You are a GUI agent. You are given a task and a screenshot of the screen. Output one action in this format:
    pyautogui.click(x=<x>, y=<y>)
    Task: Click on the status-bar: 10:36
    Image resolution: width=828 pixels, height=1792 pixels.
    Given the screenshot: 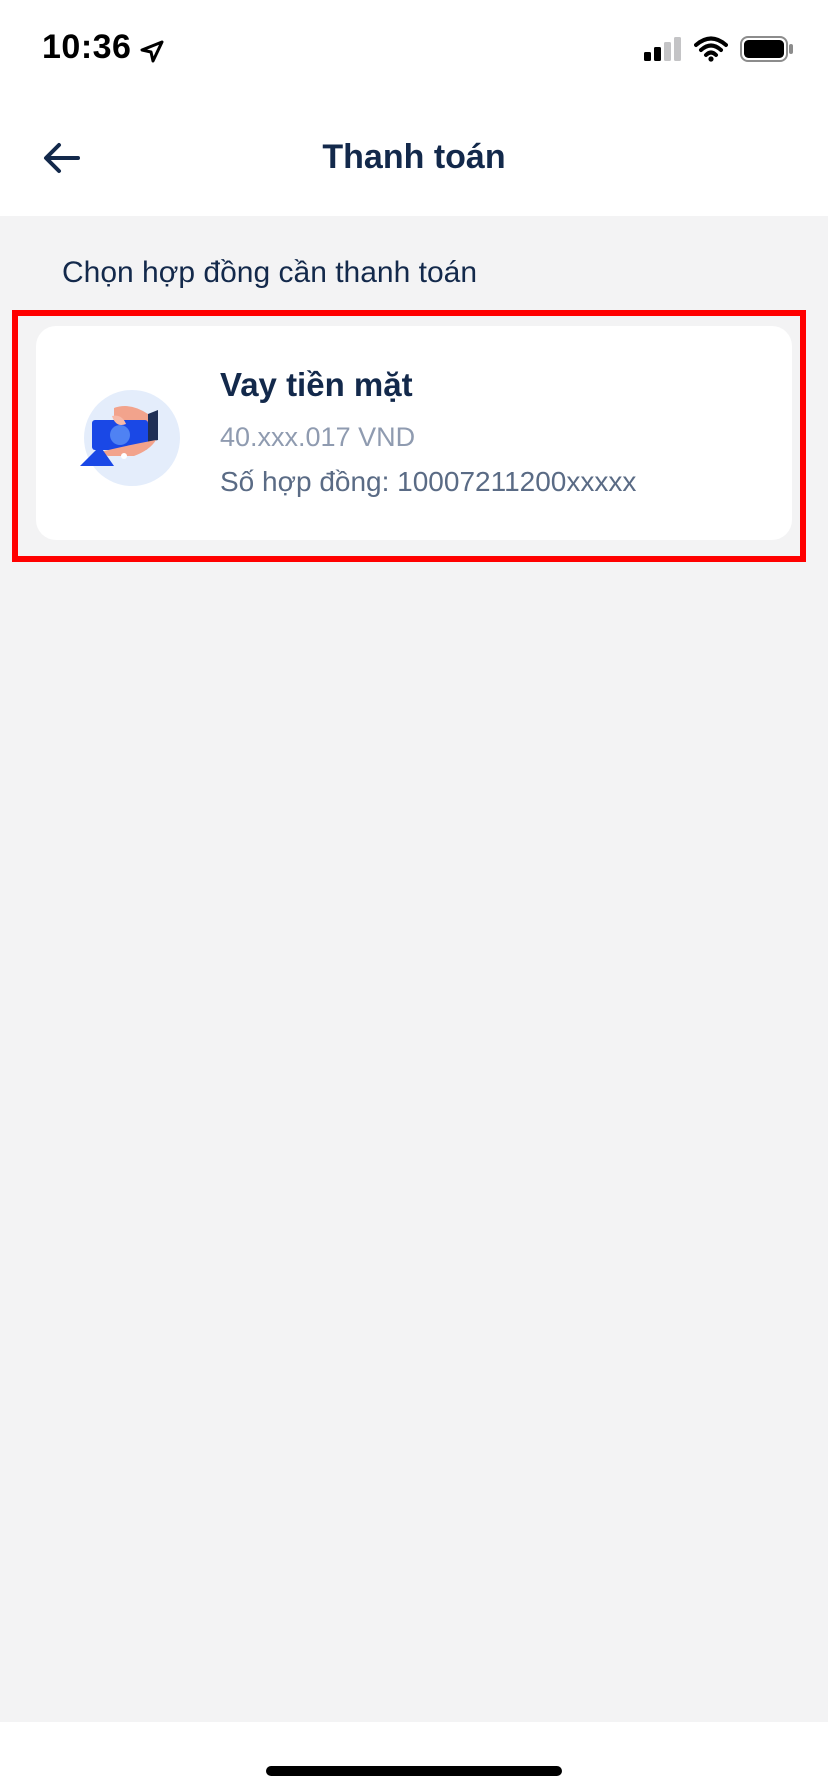 What is the action you would take?
    pyautogui.click(x=414, y=50)
    